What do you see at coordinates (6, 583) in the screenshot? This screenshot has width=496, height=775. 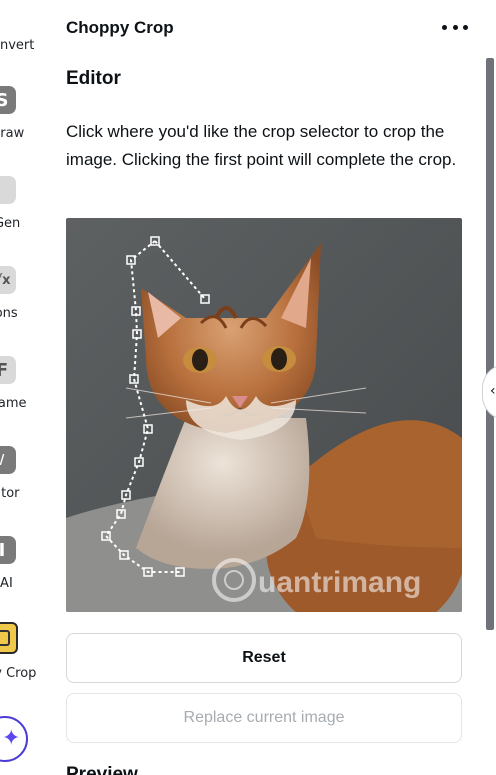 I see `sidebar-item-label: rf AI` at bounding box center [6, 583].